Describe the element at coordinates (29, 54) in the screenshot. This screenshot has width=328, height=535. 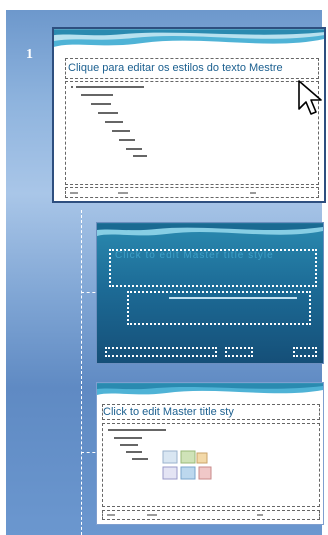
I see `slide-number: 1` at that location.